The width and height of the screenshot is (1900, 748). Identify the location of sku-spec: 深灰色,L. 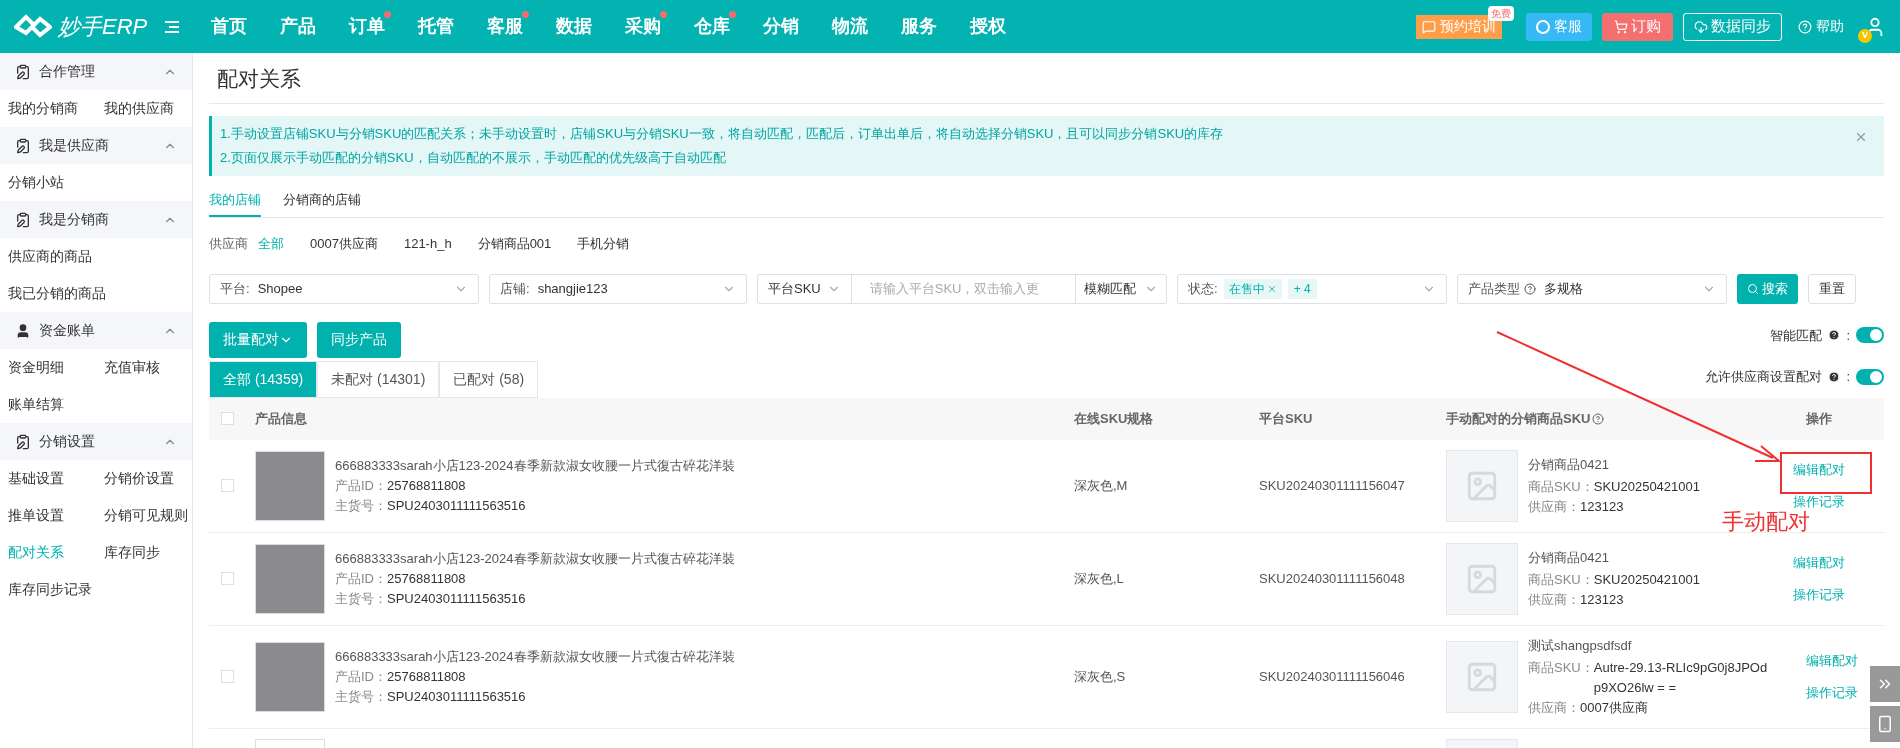
(1099, 578).